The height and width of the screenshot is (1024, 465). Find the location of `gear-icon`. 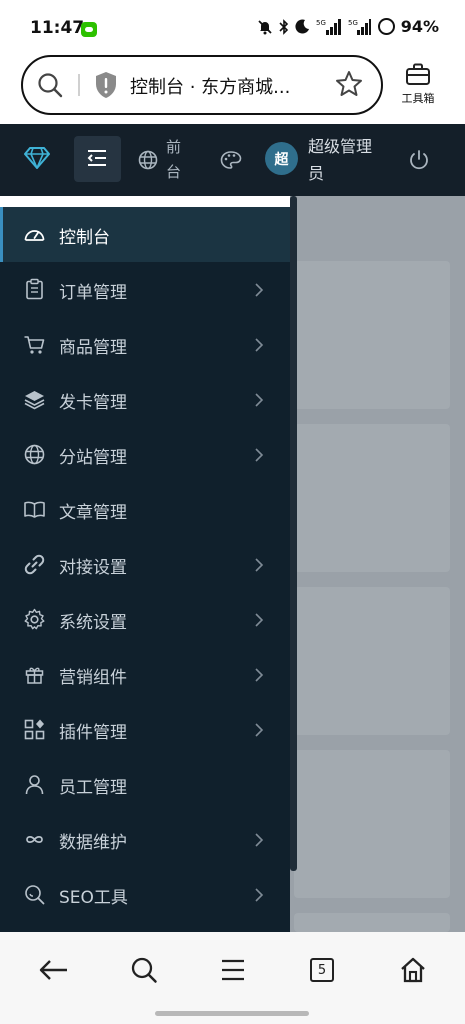

gear-icon is located at coordinates (34, 619).